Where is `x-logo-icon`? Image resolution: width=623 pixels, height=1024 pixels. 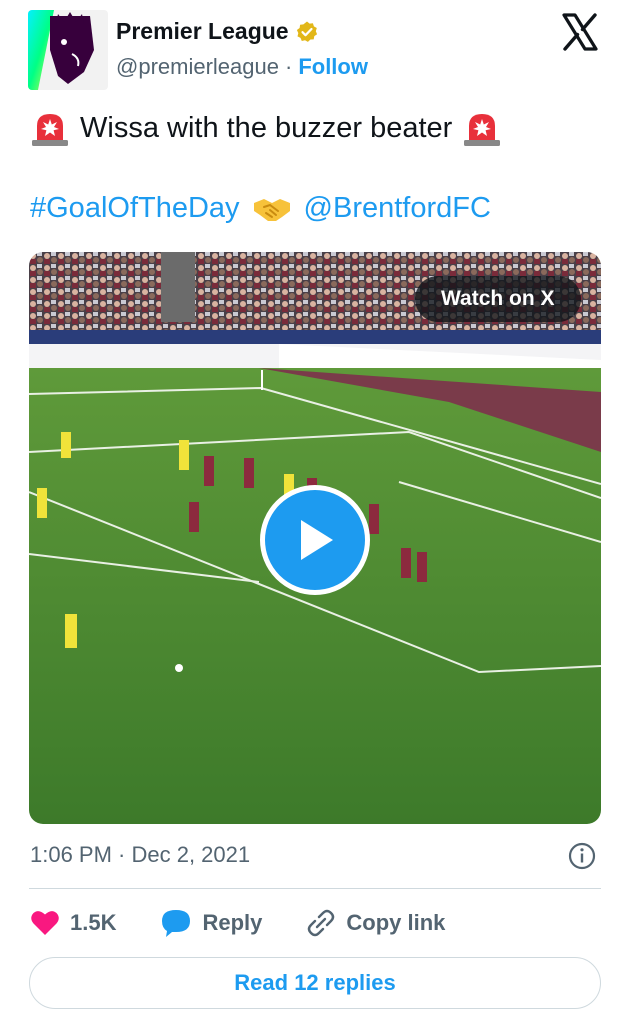 x-logo-icon is located at coordinates (580, 32).